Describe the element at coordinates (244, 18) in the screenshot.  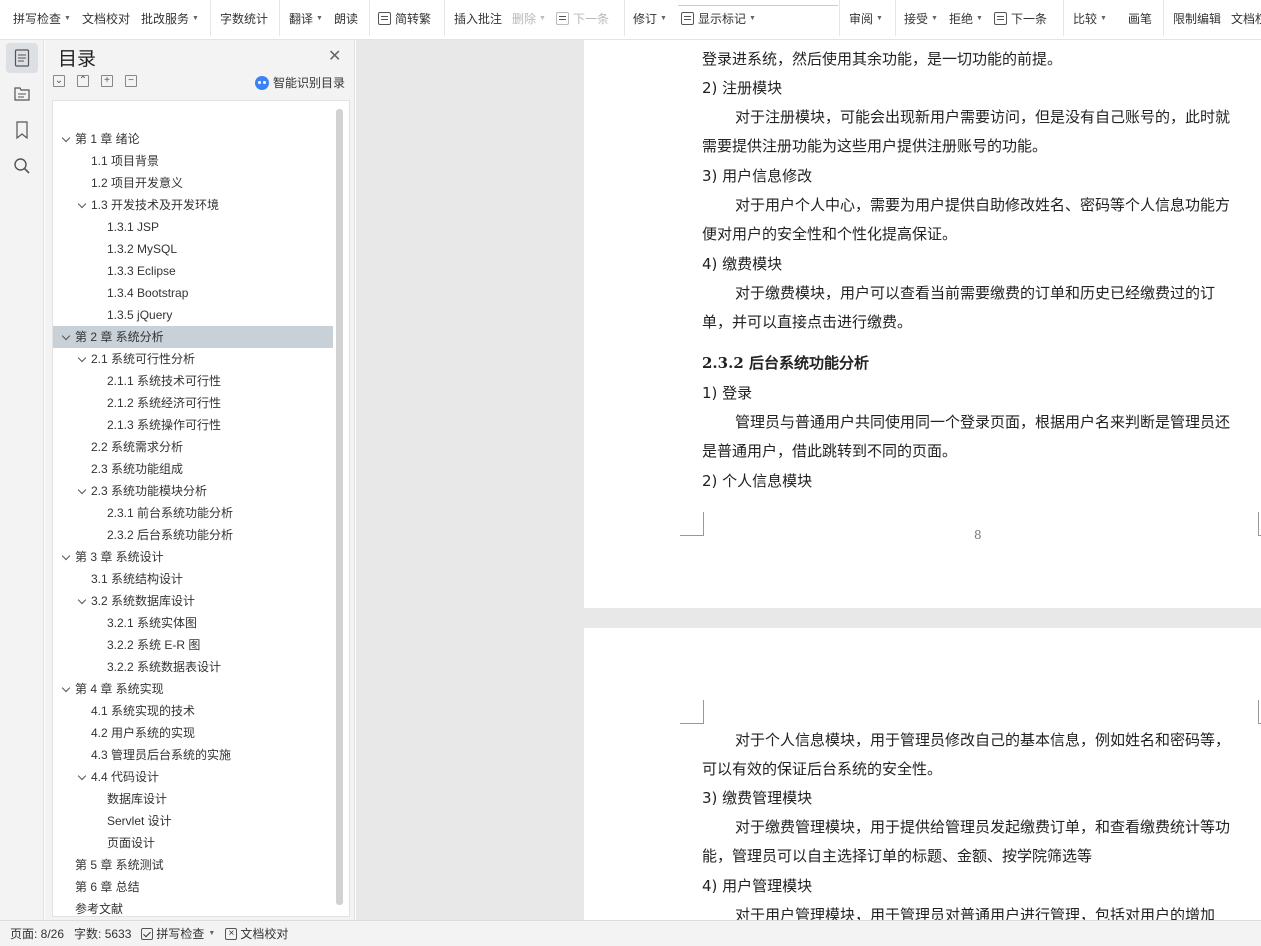
I see `word-count-button: 字数统计` at that location.